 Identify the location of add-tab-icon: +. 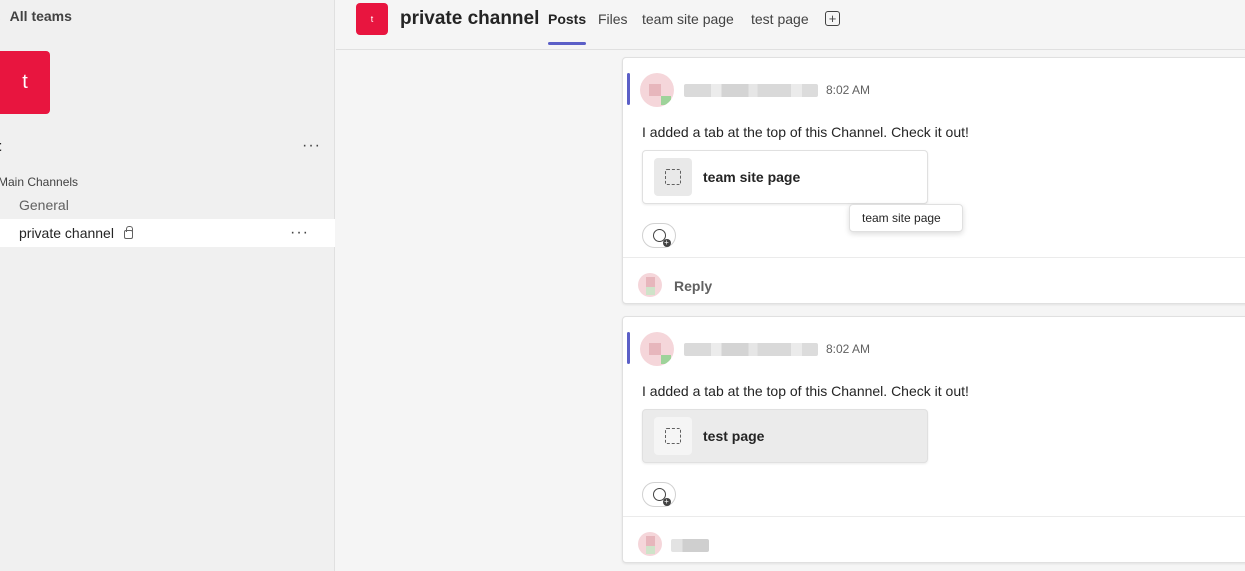
(832, 18).